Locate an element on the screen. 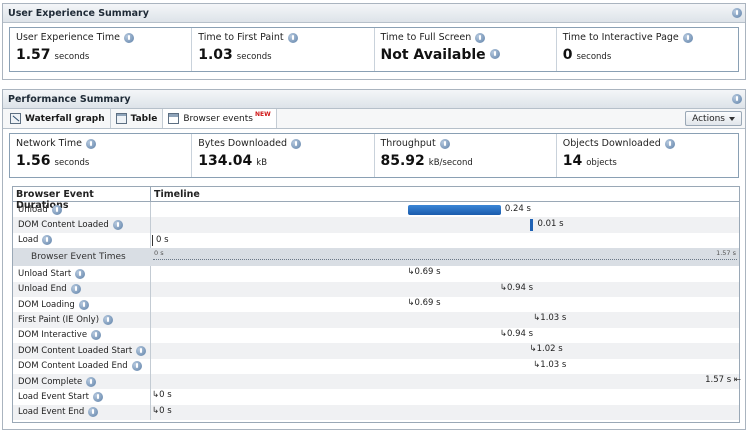  event-time-row: DOM Content Loaded Start ↳1.02 s is located at coordinates (376, 351).